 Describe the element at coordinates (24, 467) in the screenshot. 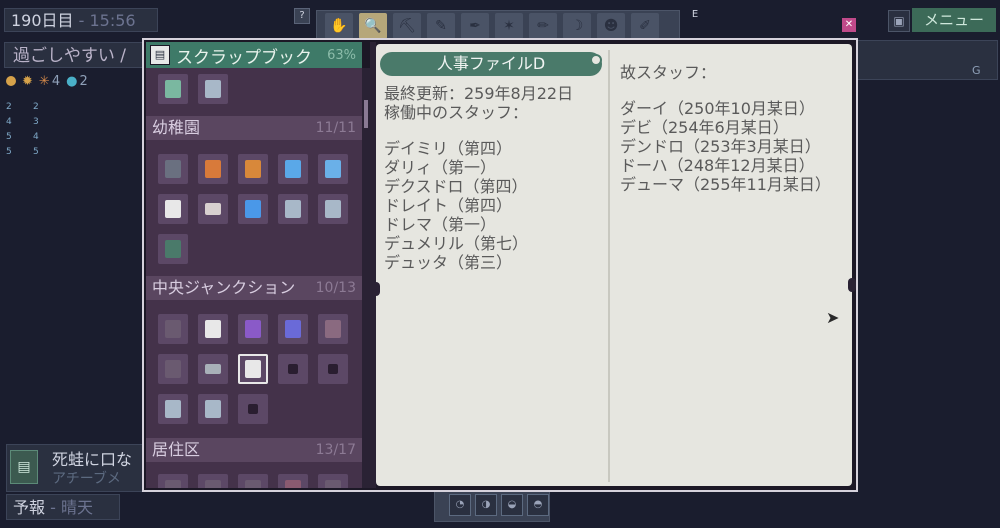

I see `clipboard-icon: ▤` at that location.